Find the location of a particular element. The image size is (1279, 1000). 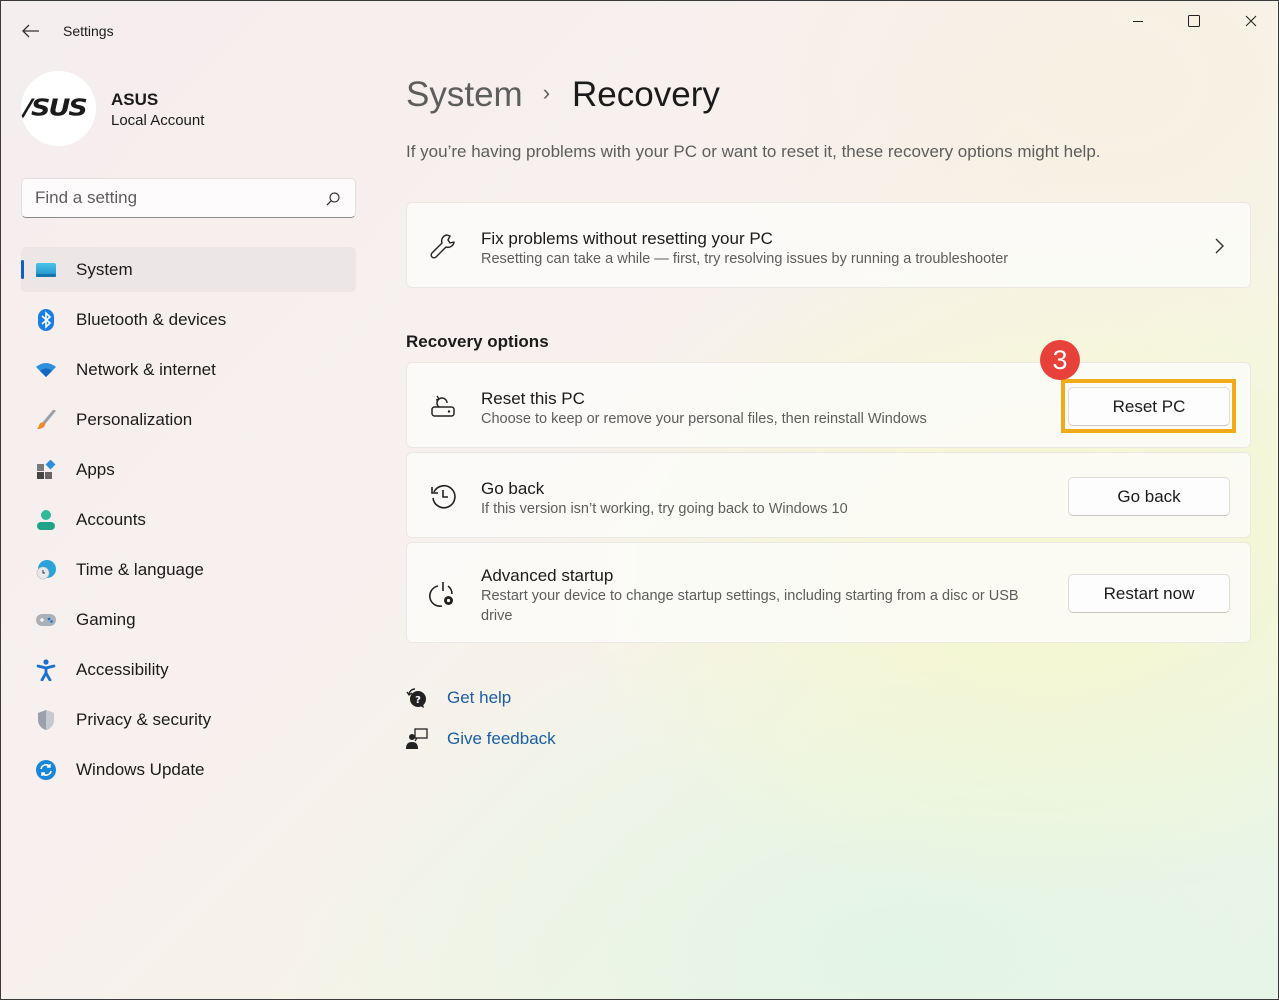

user-profile: /SUS ASUS Local Account is located at coordinates (186, 109).